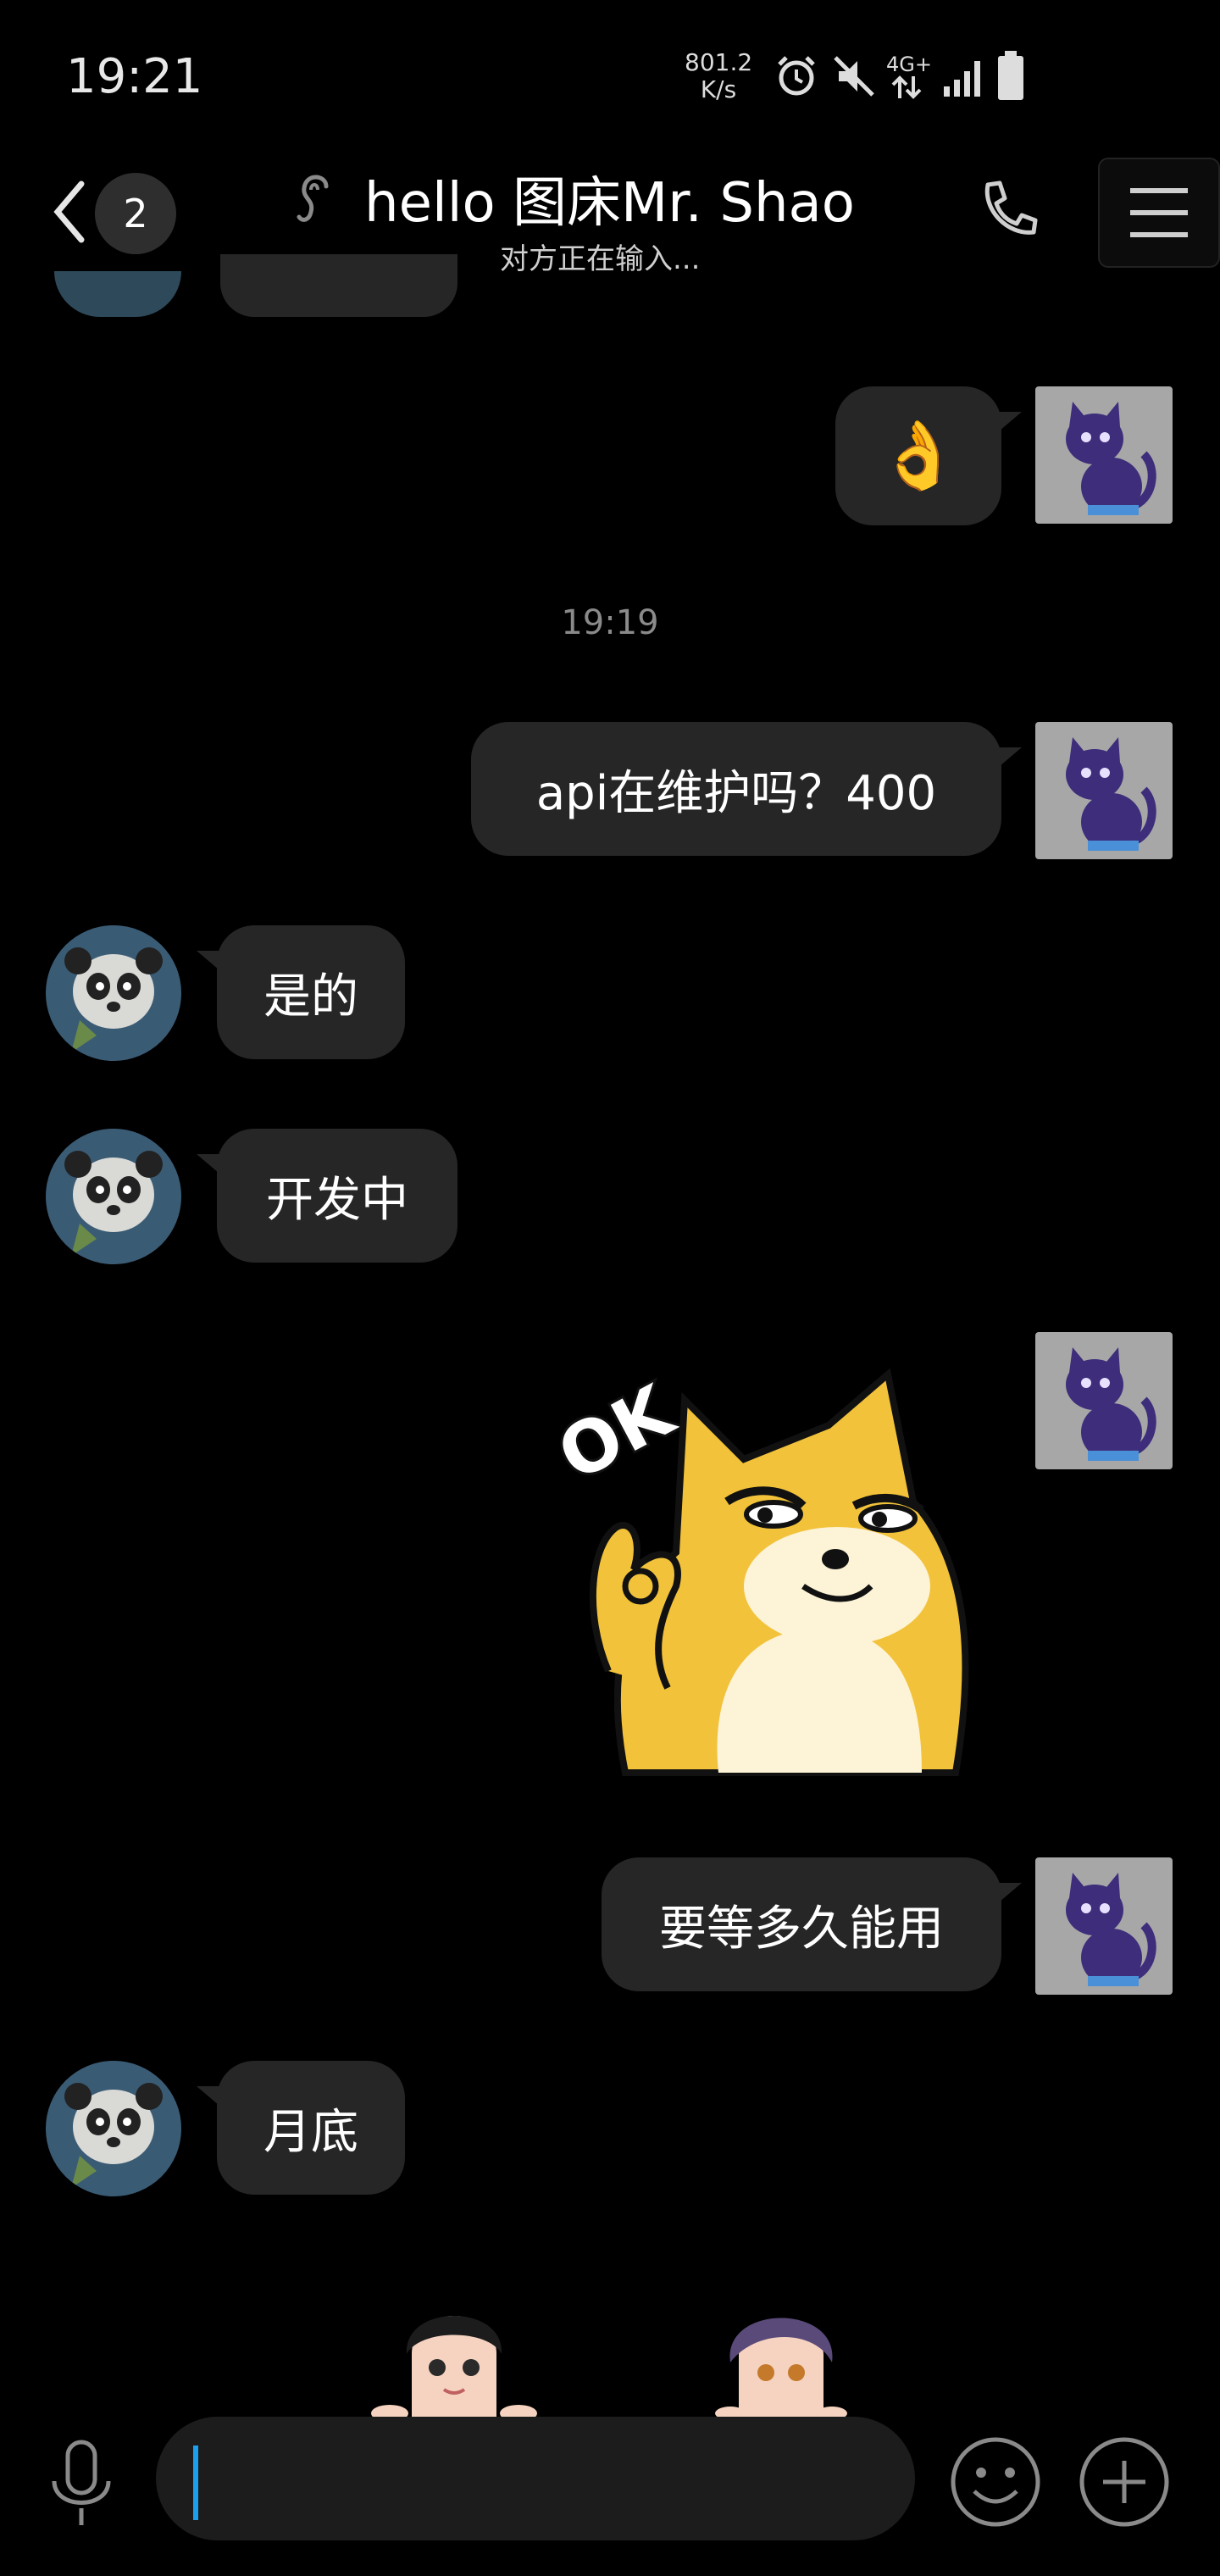 Image resolution: width=1220 pixels, height=2576 pixels. What do you see at coordinates (535, 2478) in the screenshot?
I see `message-input` at bounding box center [535, 2478].